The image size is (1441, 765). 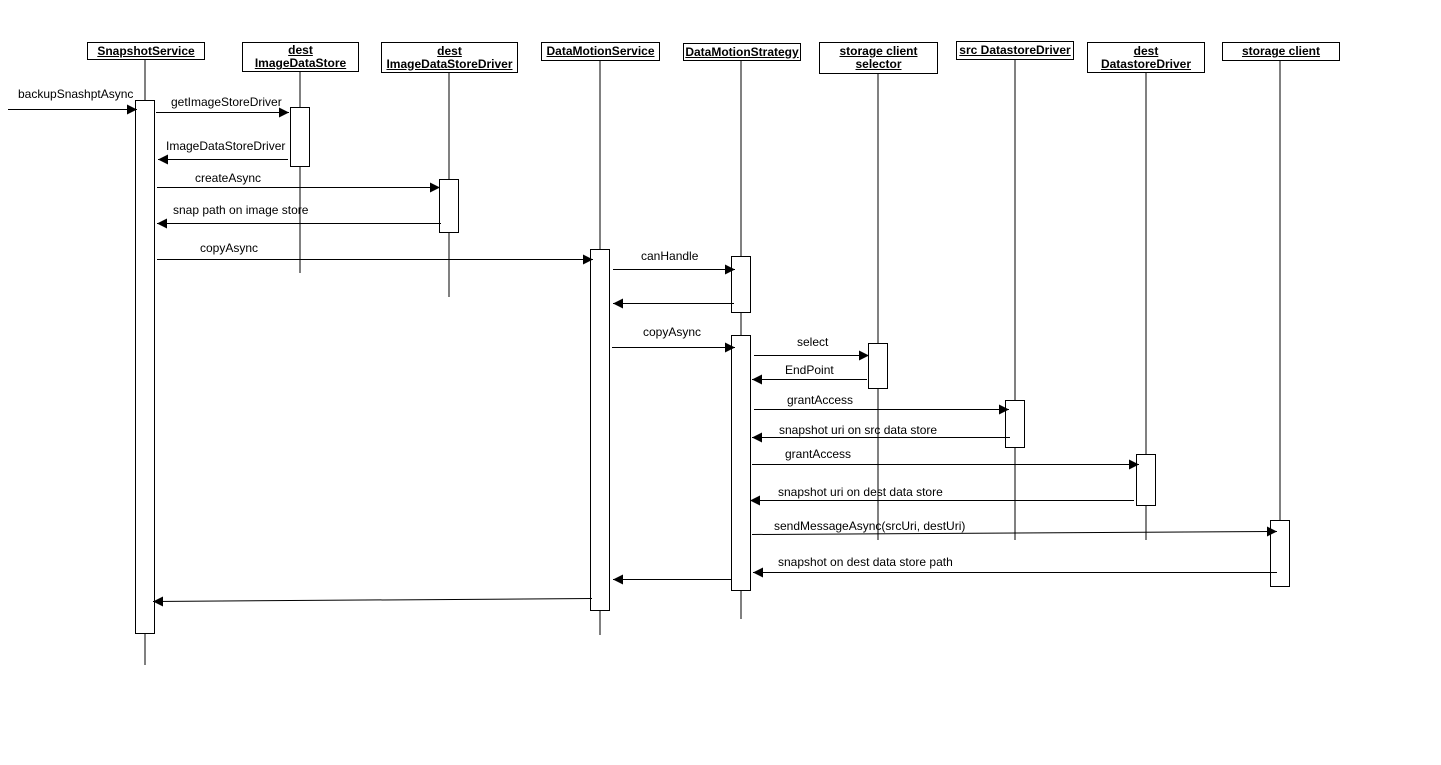 I want to click on participant-label: storage client, so click(x=1281, y=51).